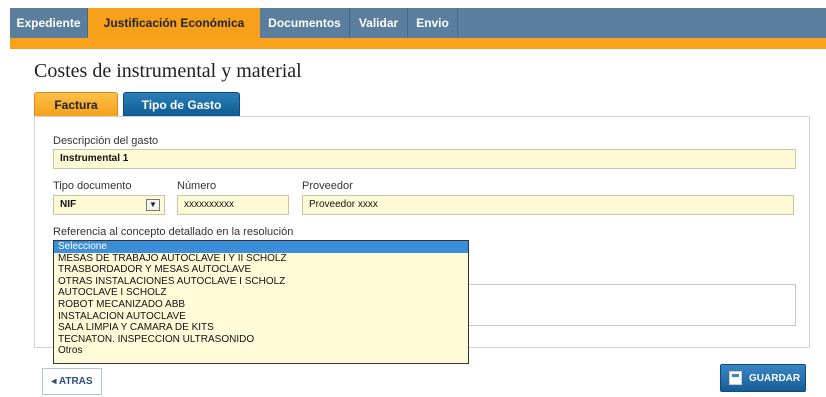  I want to click on save-button-label: GUARDAR, so click(775, 378).